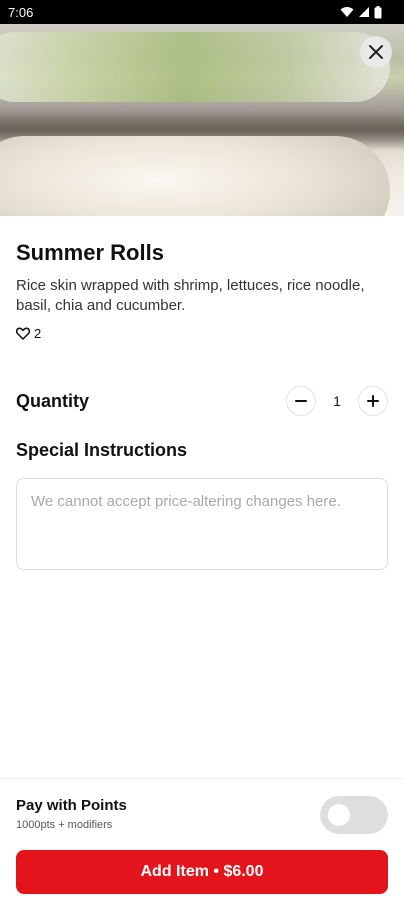 This screenshot has width=404, height=901. Describe the element at coordinates (38, 333) in the screenshot. I see `like-count-value: 2` at that location.